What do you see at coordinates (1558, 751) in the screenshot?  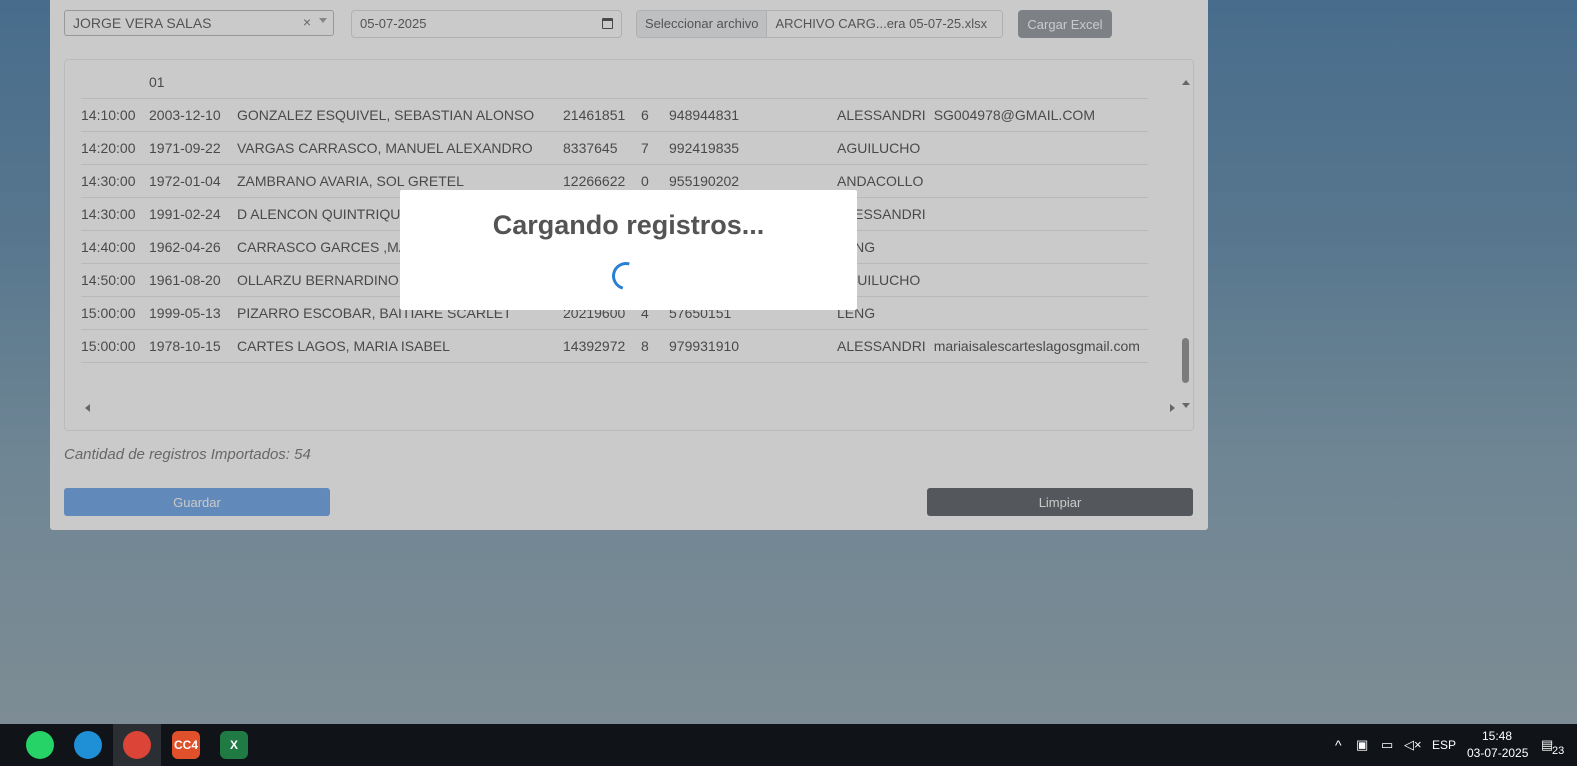 I see `notification-count-badge: 23` at bounding box center [1558, 751].